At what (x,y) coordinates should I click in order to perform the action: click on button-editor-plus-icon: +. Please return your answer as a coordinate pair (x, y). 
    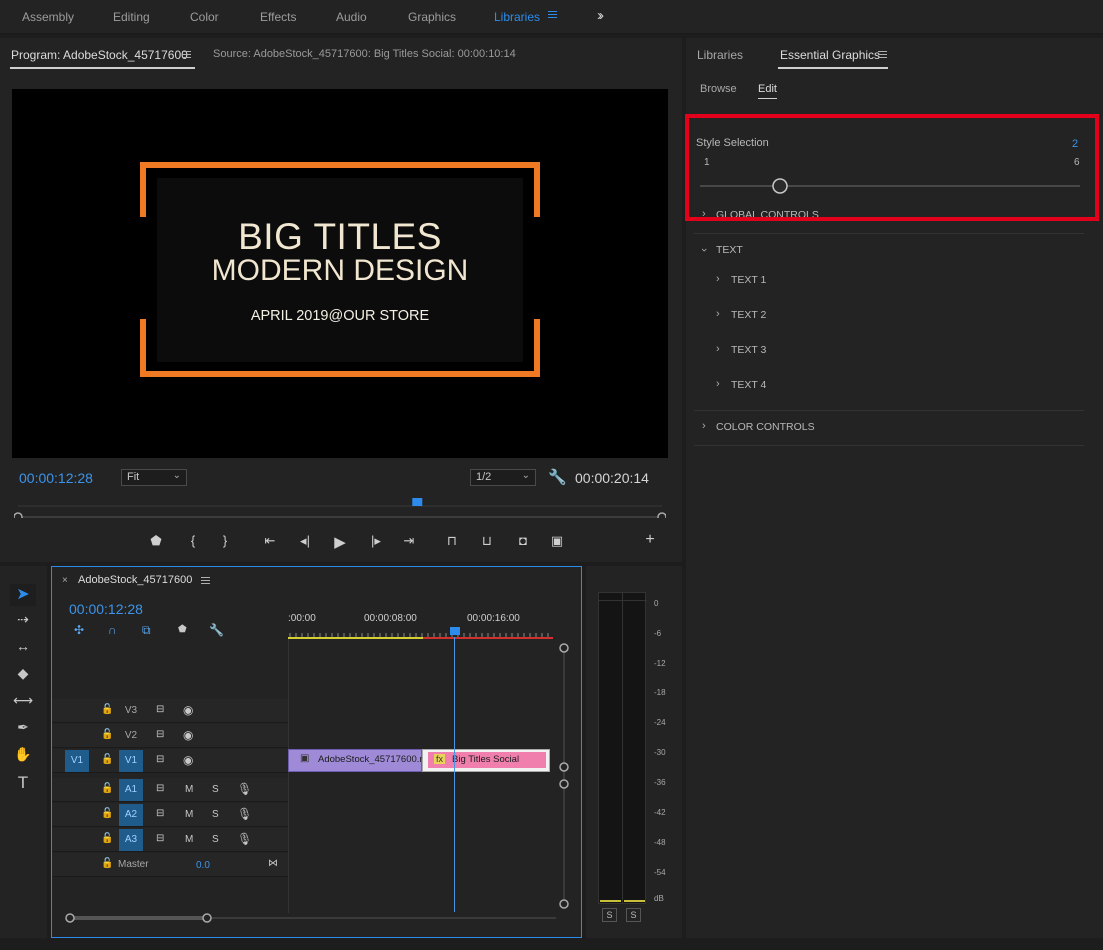
    Looking at the image, I should click on (650, 540).